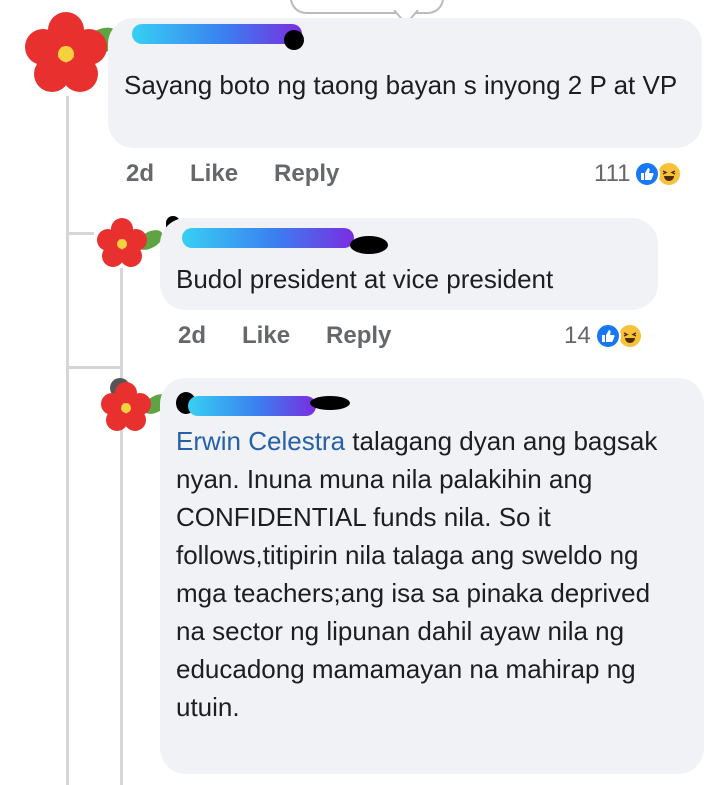 The image size is (720, 785). Describe the element at coordinates (260, 441) in the screenshot. I see `mention-link: Erwin Celestra` at that location.